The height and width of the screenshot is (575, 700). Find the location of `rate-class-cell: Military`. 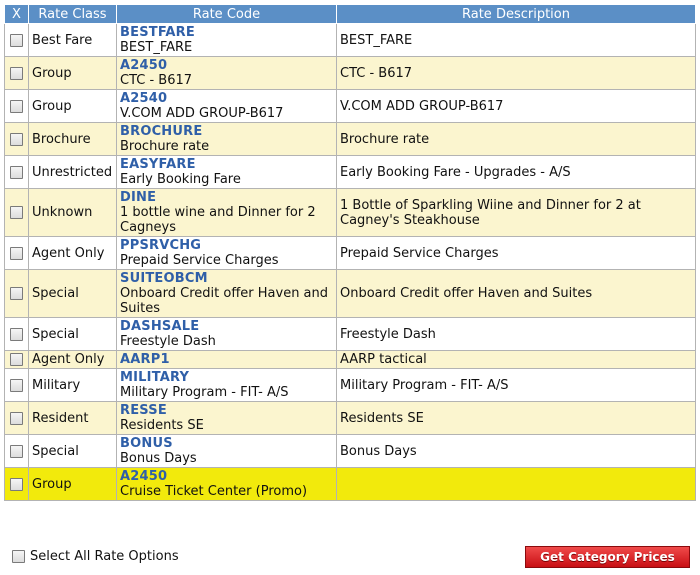

rate-class-cell: Military is located at coordinates (72, 385).